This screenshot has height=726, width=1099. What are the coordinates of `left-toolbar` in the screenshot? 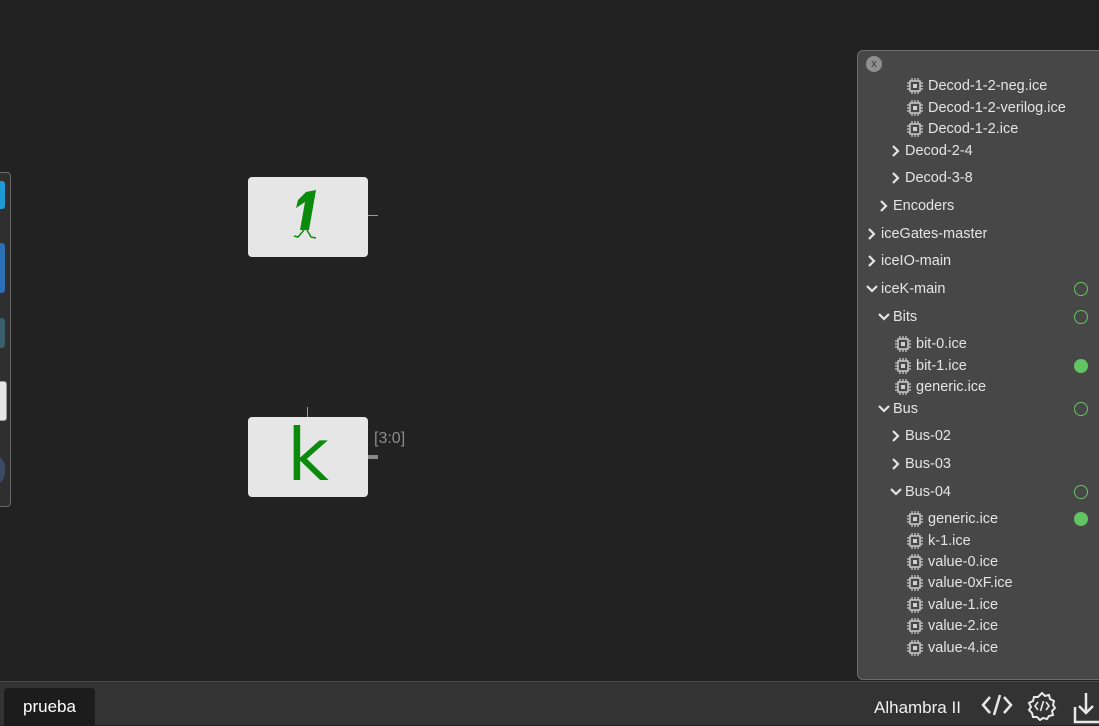 It's located at (5, 339).